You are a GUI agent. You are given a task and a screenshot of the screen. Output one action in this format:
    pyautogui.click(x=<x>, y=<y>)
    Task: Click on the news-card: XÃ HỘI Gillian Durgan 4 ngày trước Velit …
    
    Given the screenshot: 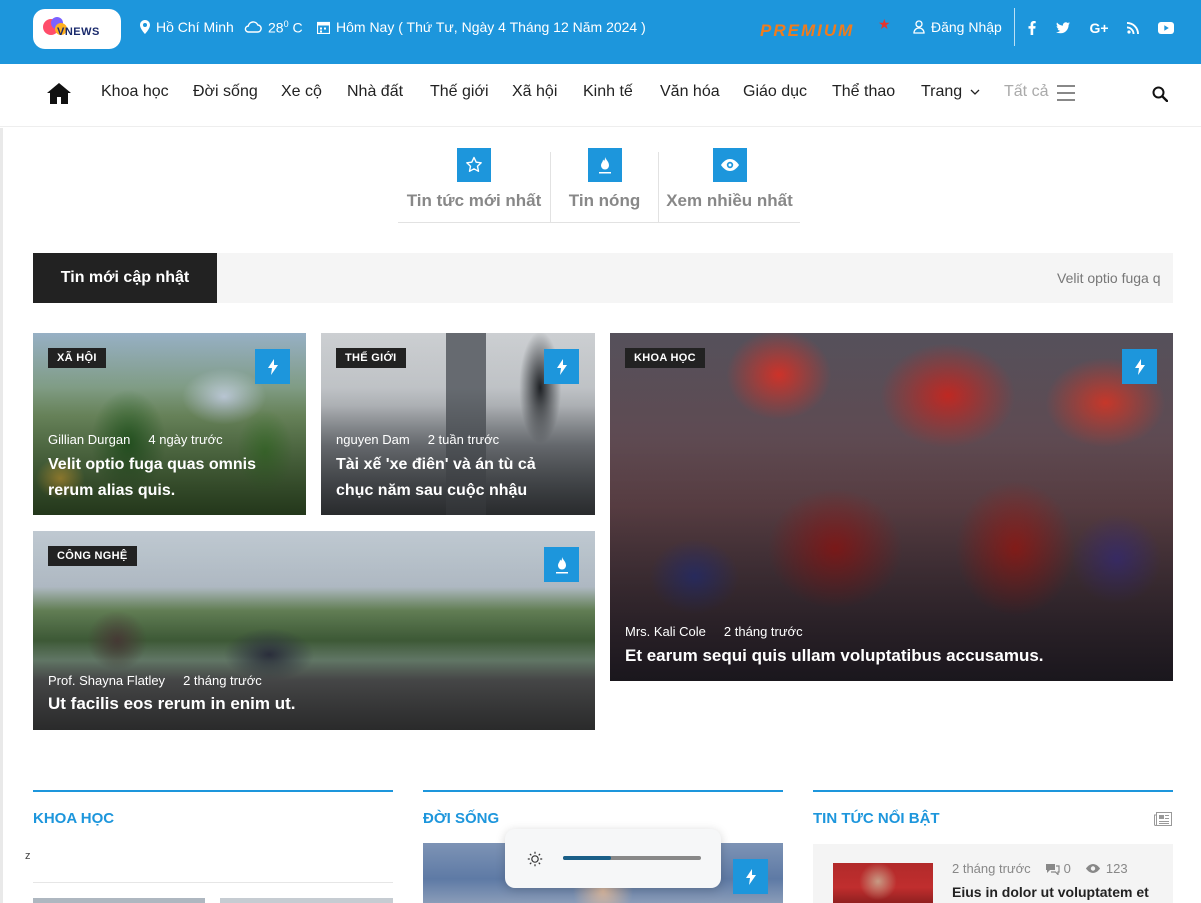 What is the action you would take?
    pyautogui.click(x=169, y=424)
    